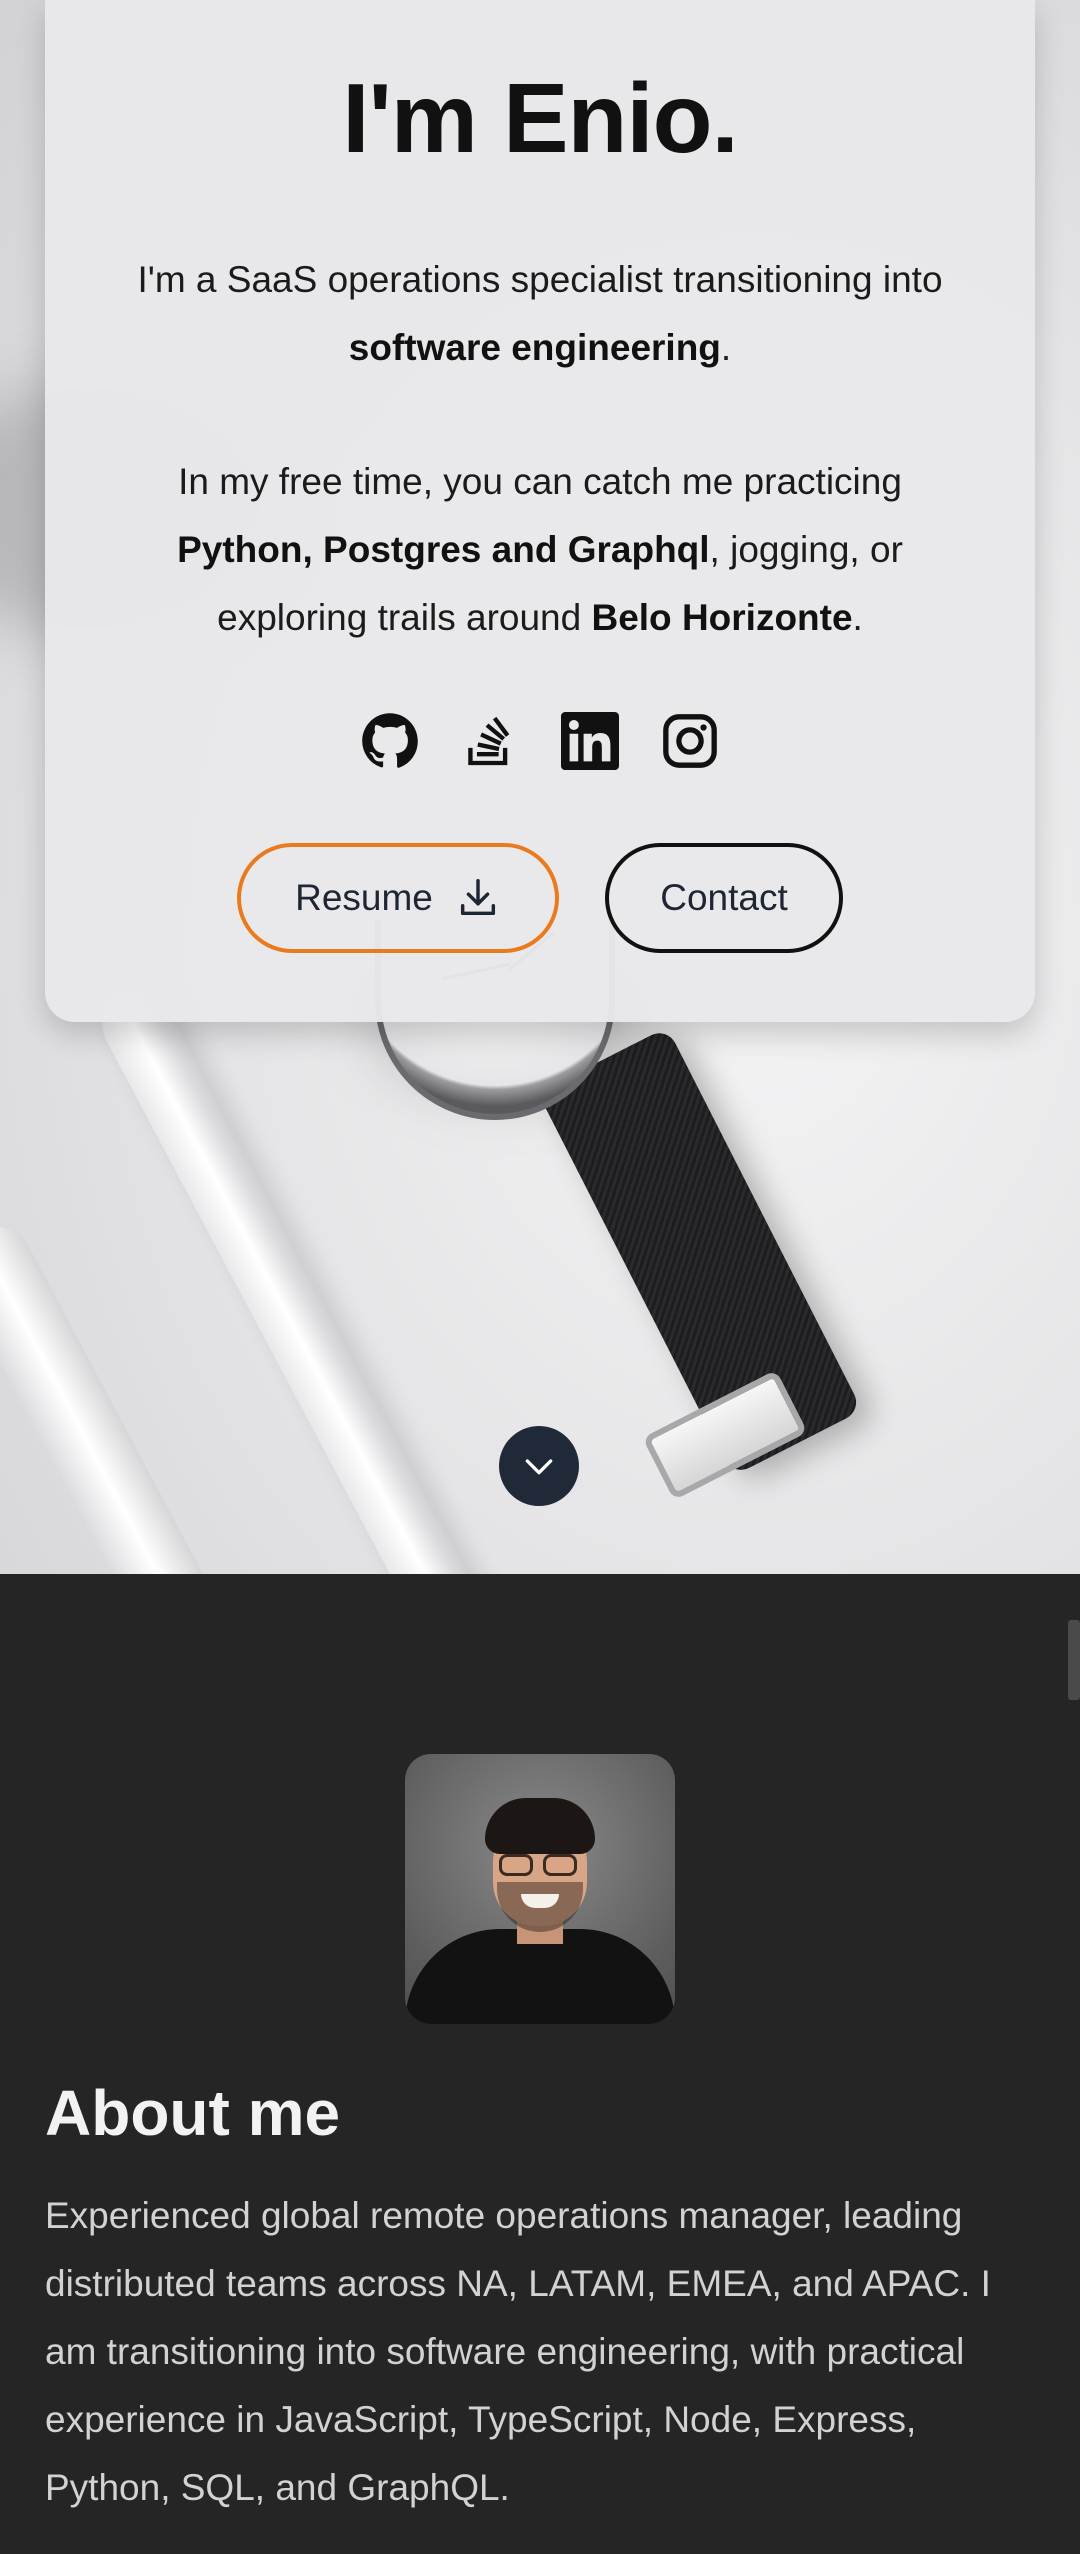 This screenshot has width=1080, height=2554. I want to click on social-links, so click(540, 741).